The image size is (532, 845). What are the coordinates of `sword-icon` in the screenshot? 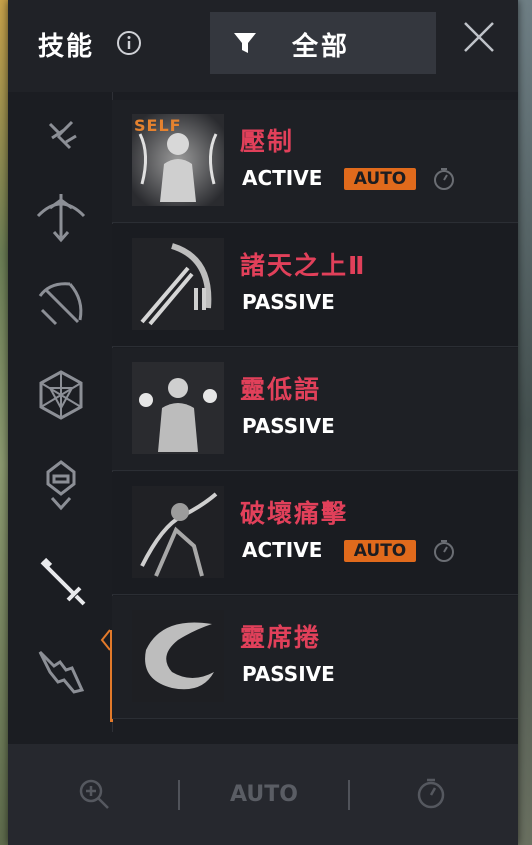 It's located at (63, 581).